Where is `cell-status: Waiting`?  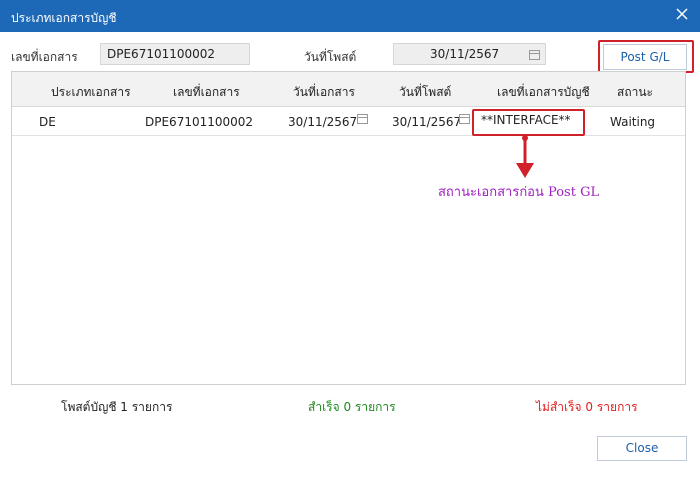
cell-status: Waiting is located at coordinates (633, 122).